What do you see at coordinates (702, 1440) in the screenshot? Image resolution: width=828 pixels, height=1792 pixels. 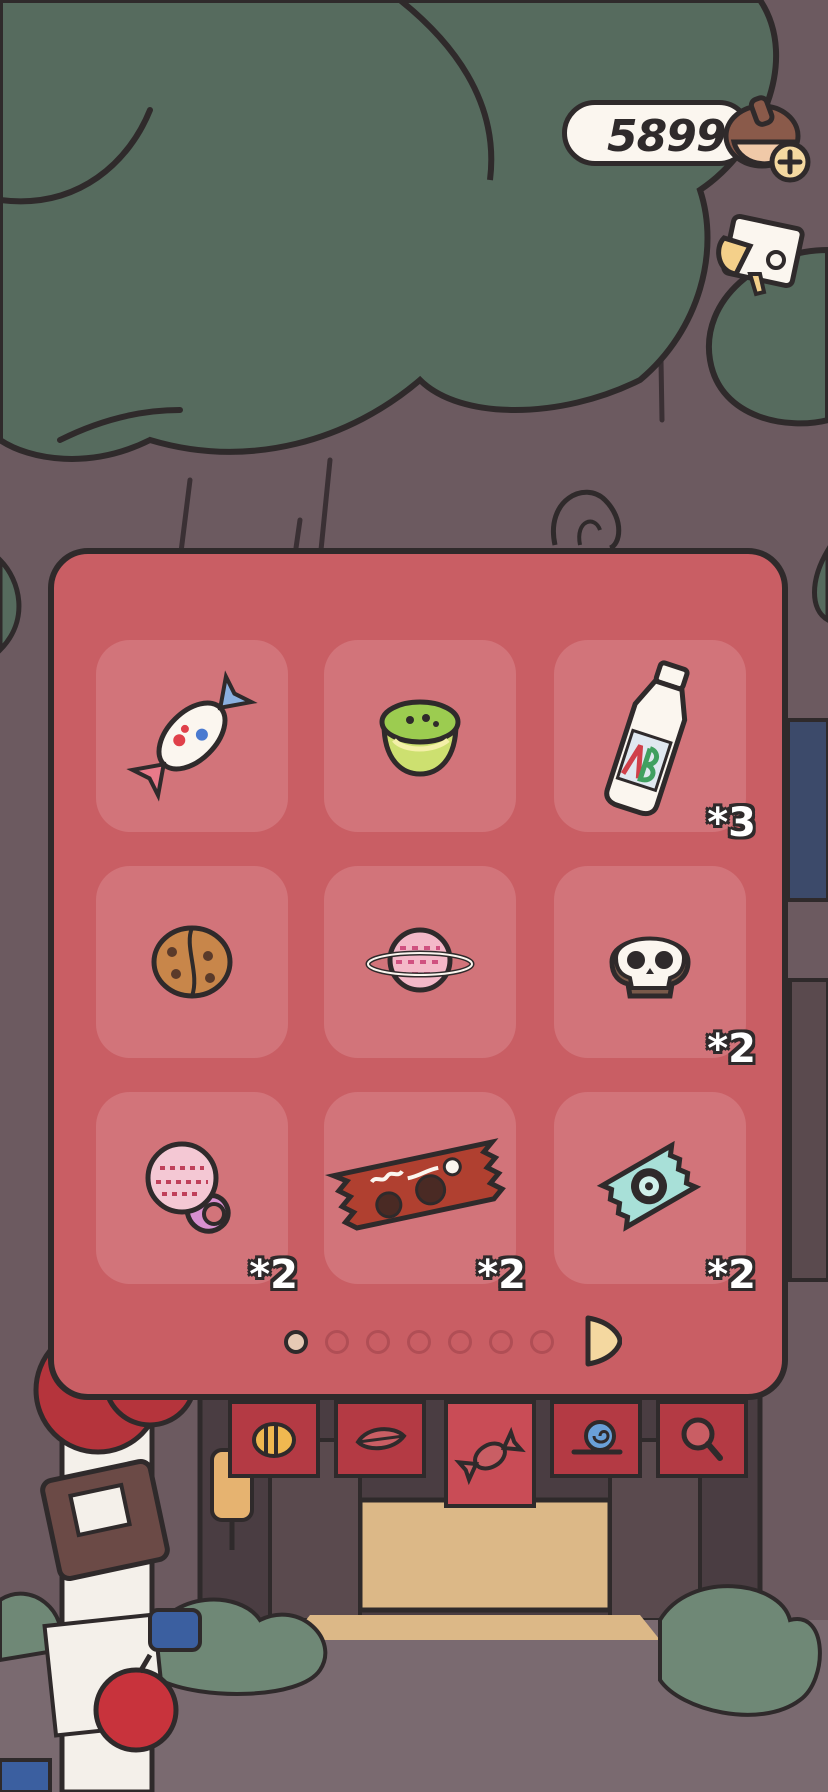 I see `category-flag-search` at bounding box center [702, 1440].